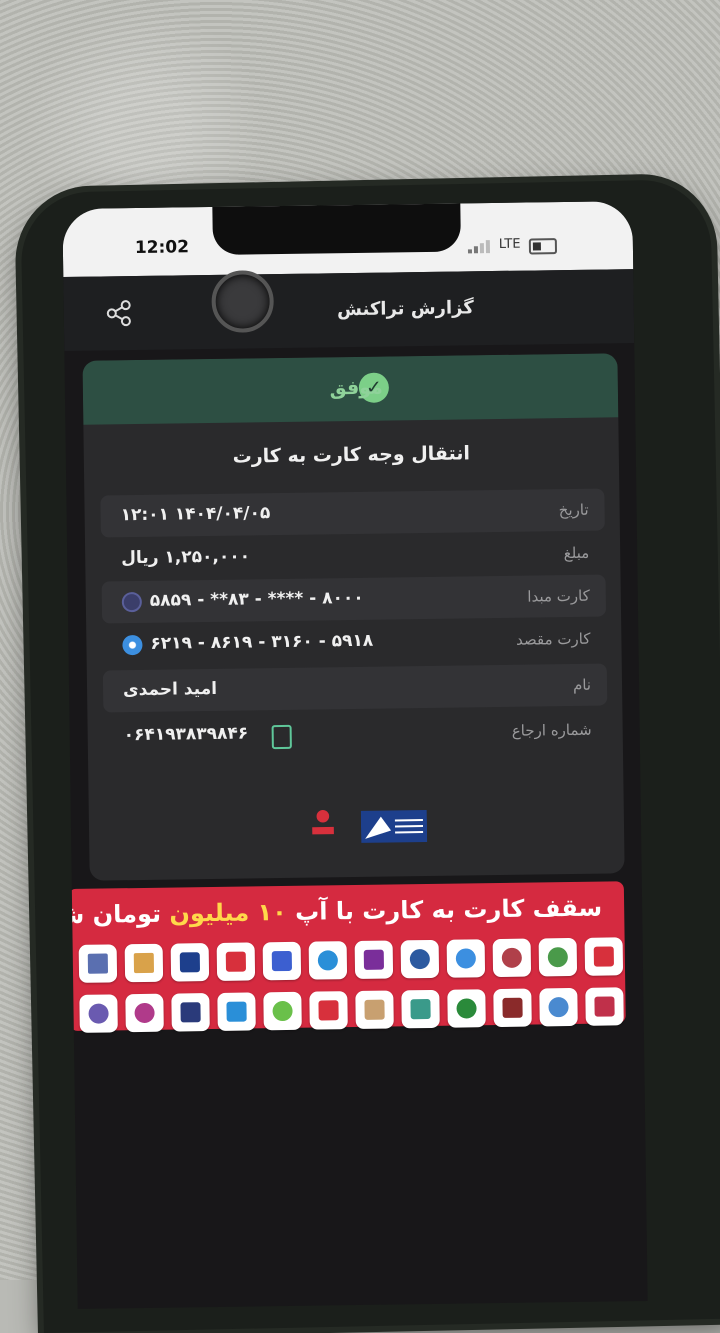  What do you see at coordinates (510, 244) in the screenshot?
I see `network-label: LTE` at bounding box center [510, 244].